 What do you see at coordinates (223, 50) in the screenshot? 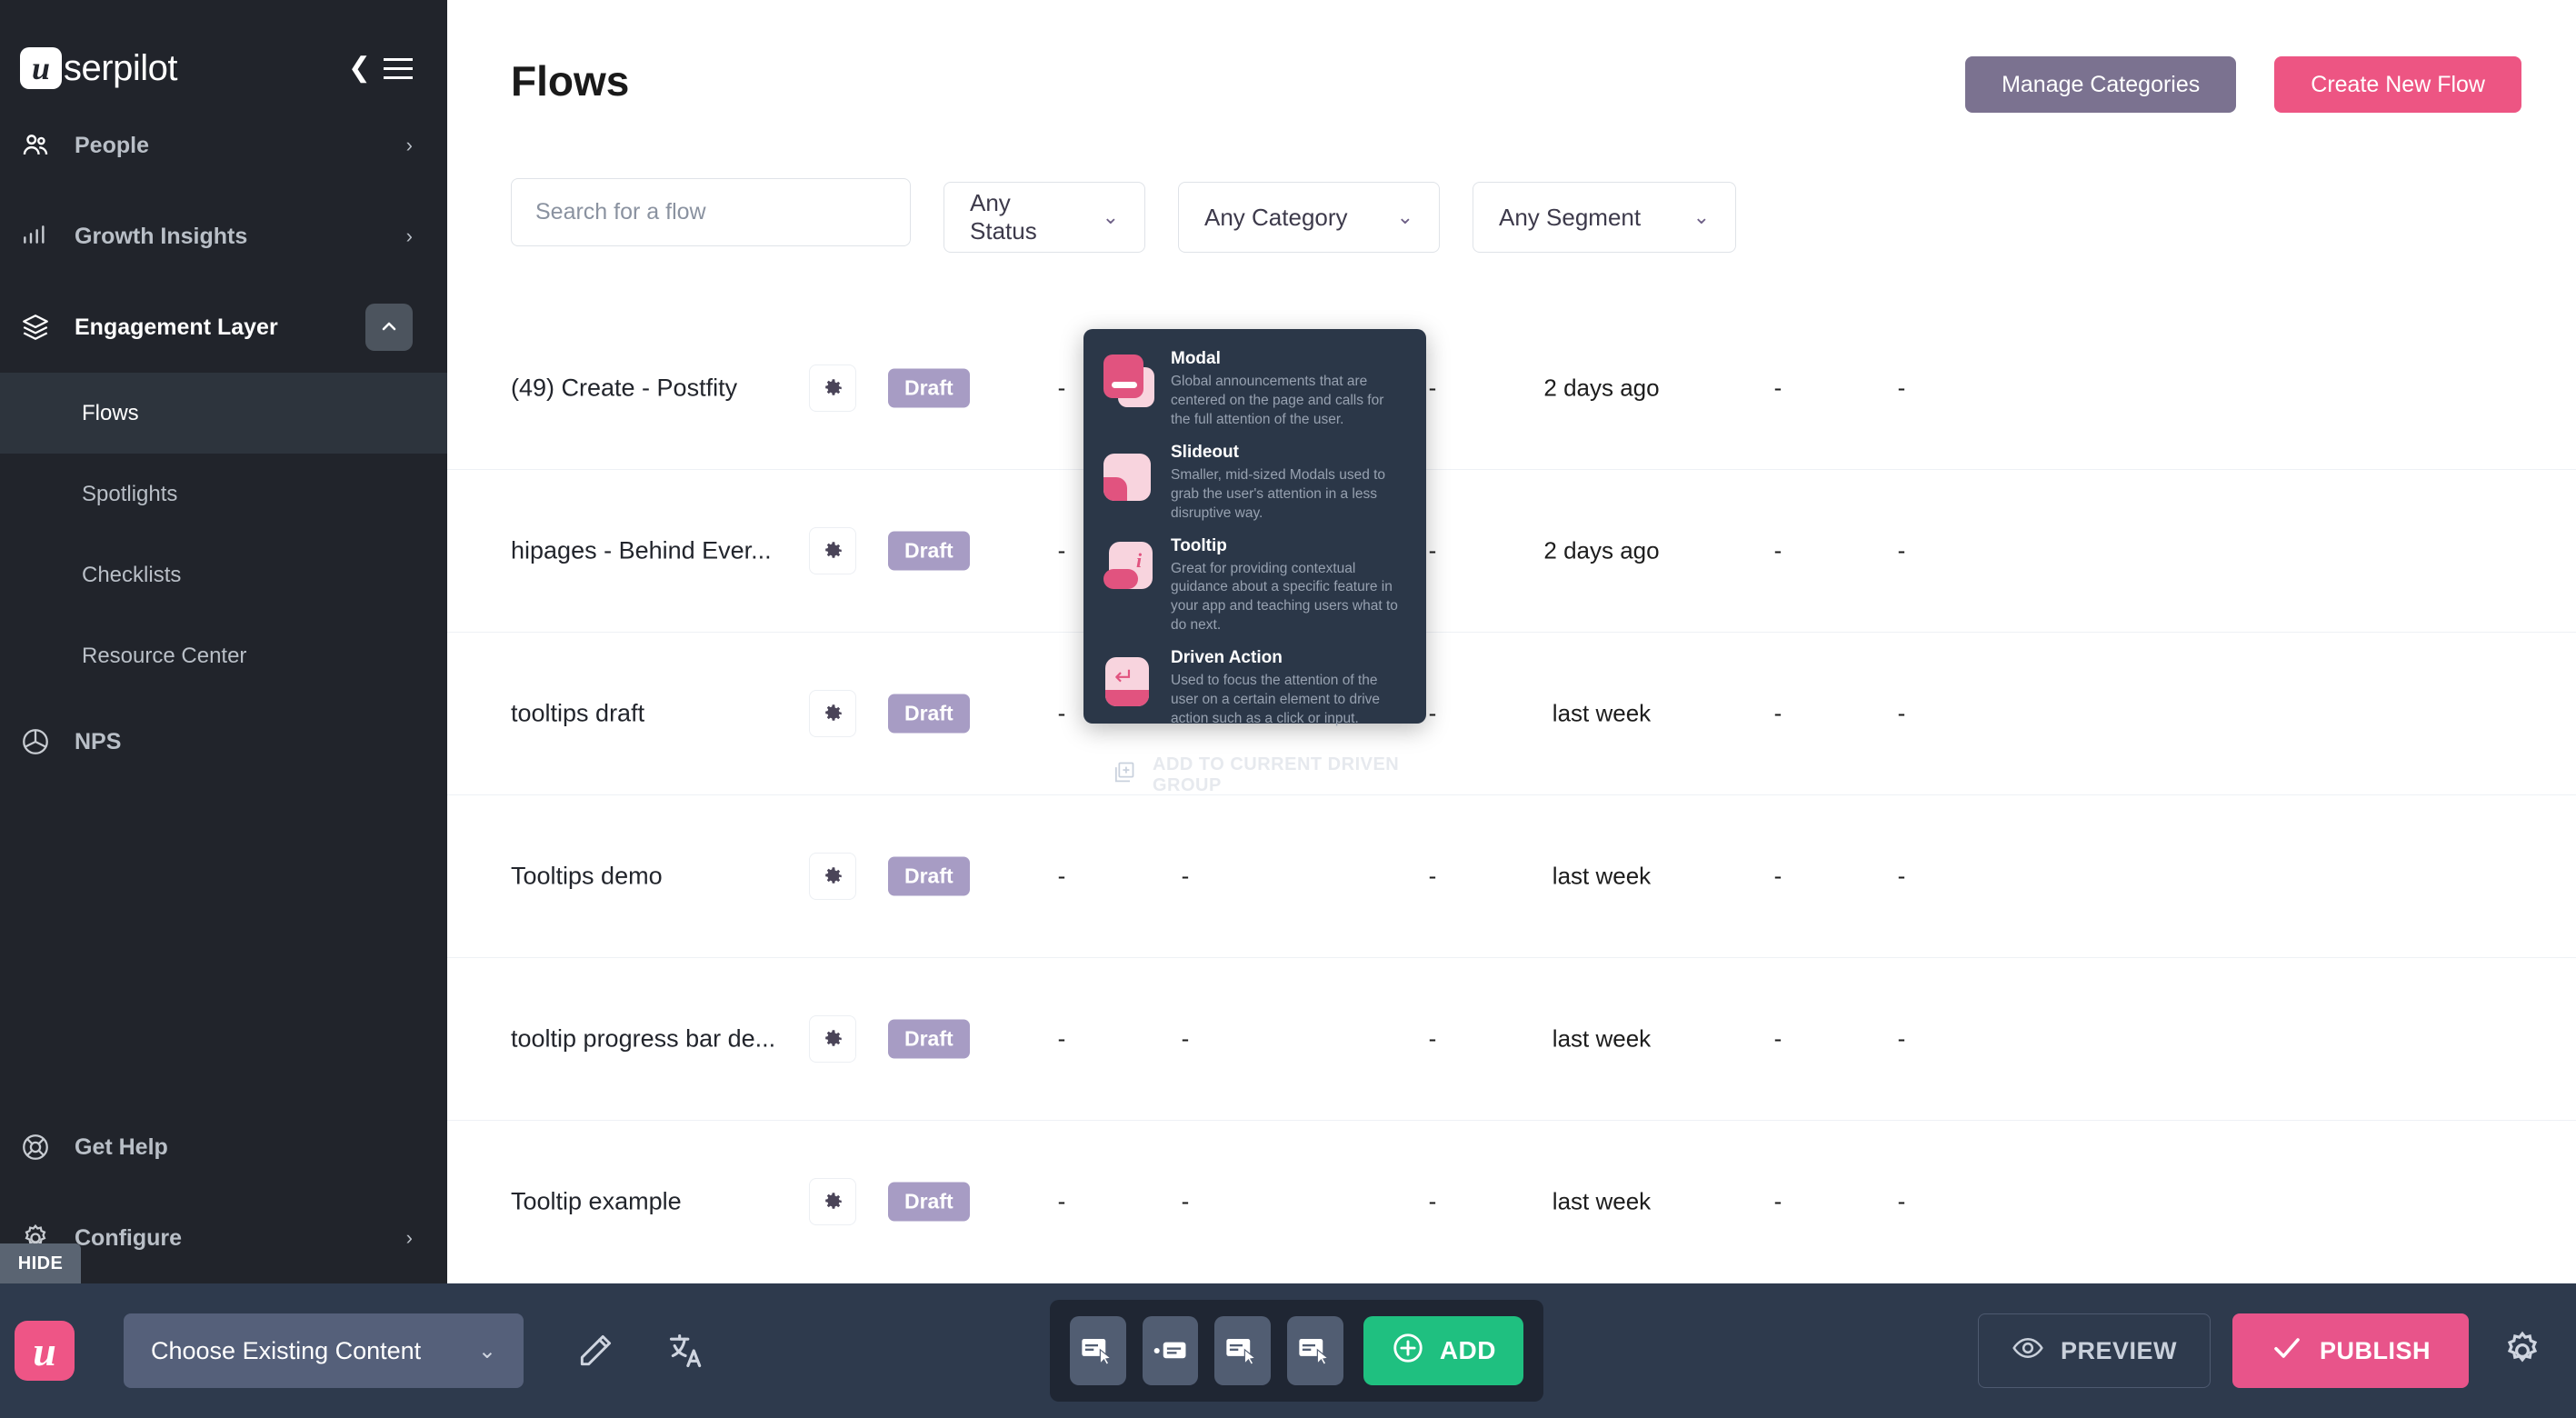
I see `sidebar-brand: u serpilot ❮` at bounding box center [223, 50].